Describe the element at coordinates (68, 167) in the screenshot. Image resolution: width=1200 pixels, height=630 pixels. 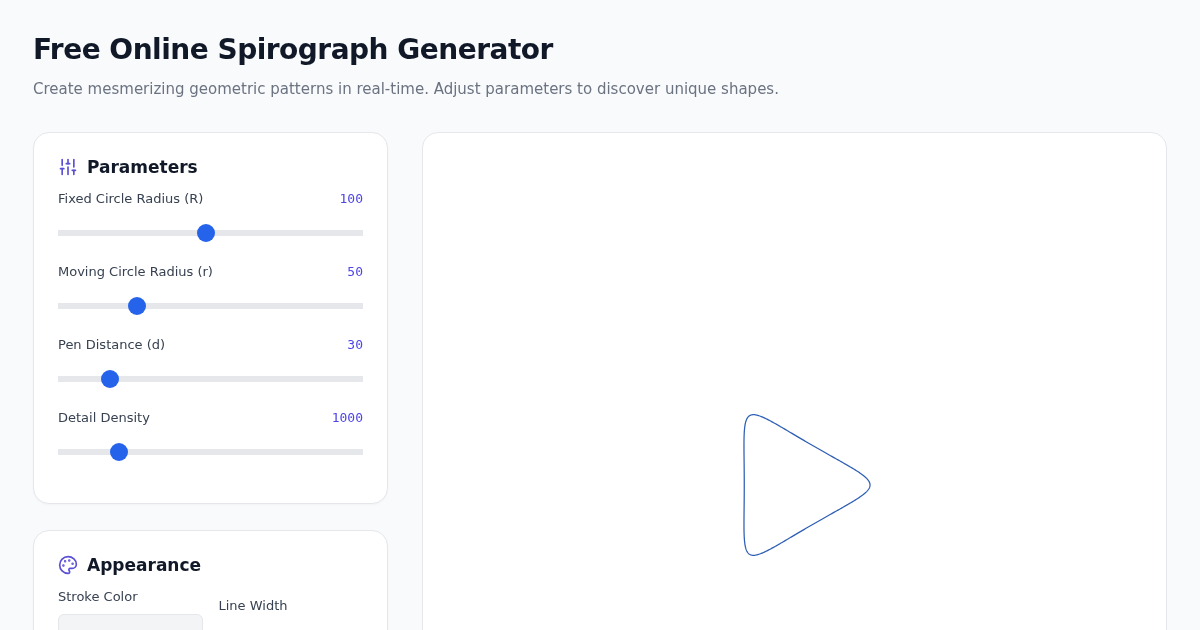
I see `sliders-icon` at that location.